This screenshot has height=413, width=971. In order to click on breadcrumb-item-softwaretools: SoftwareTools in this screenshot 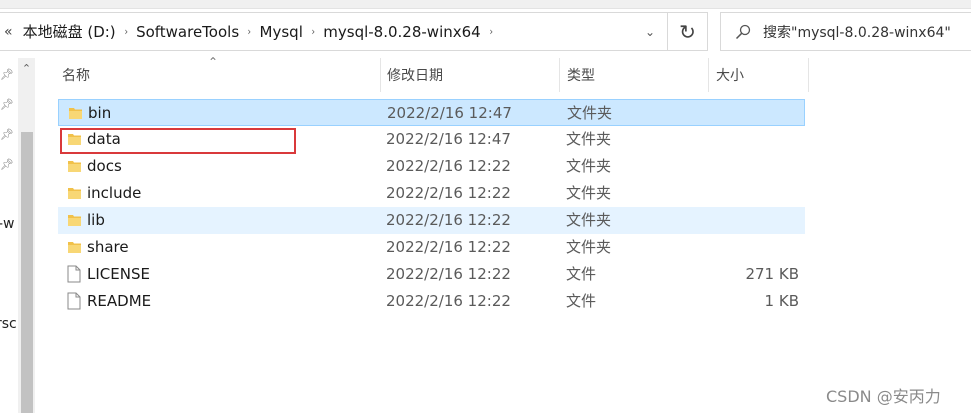, I will do `click(187, 32)`.